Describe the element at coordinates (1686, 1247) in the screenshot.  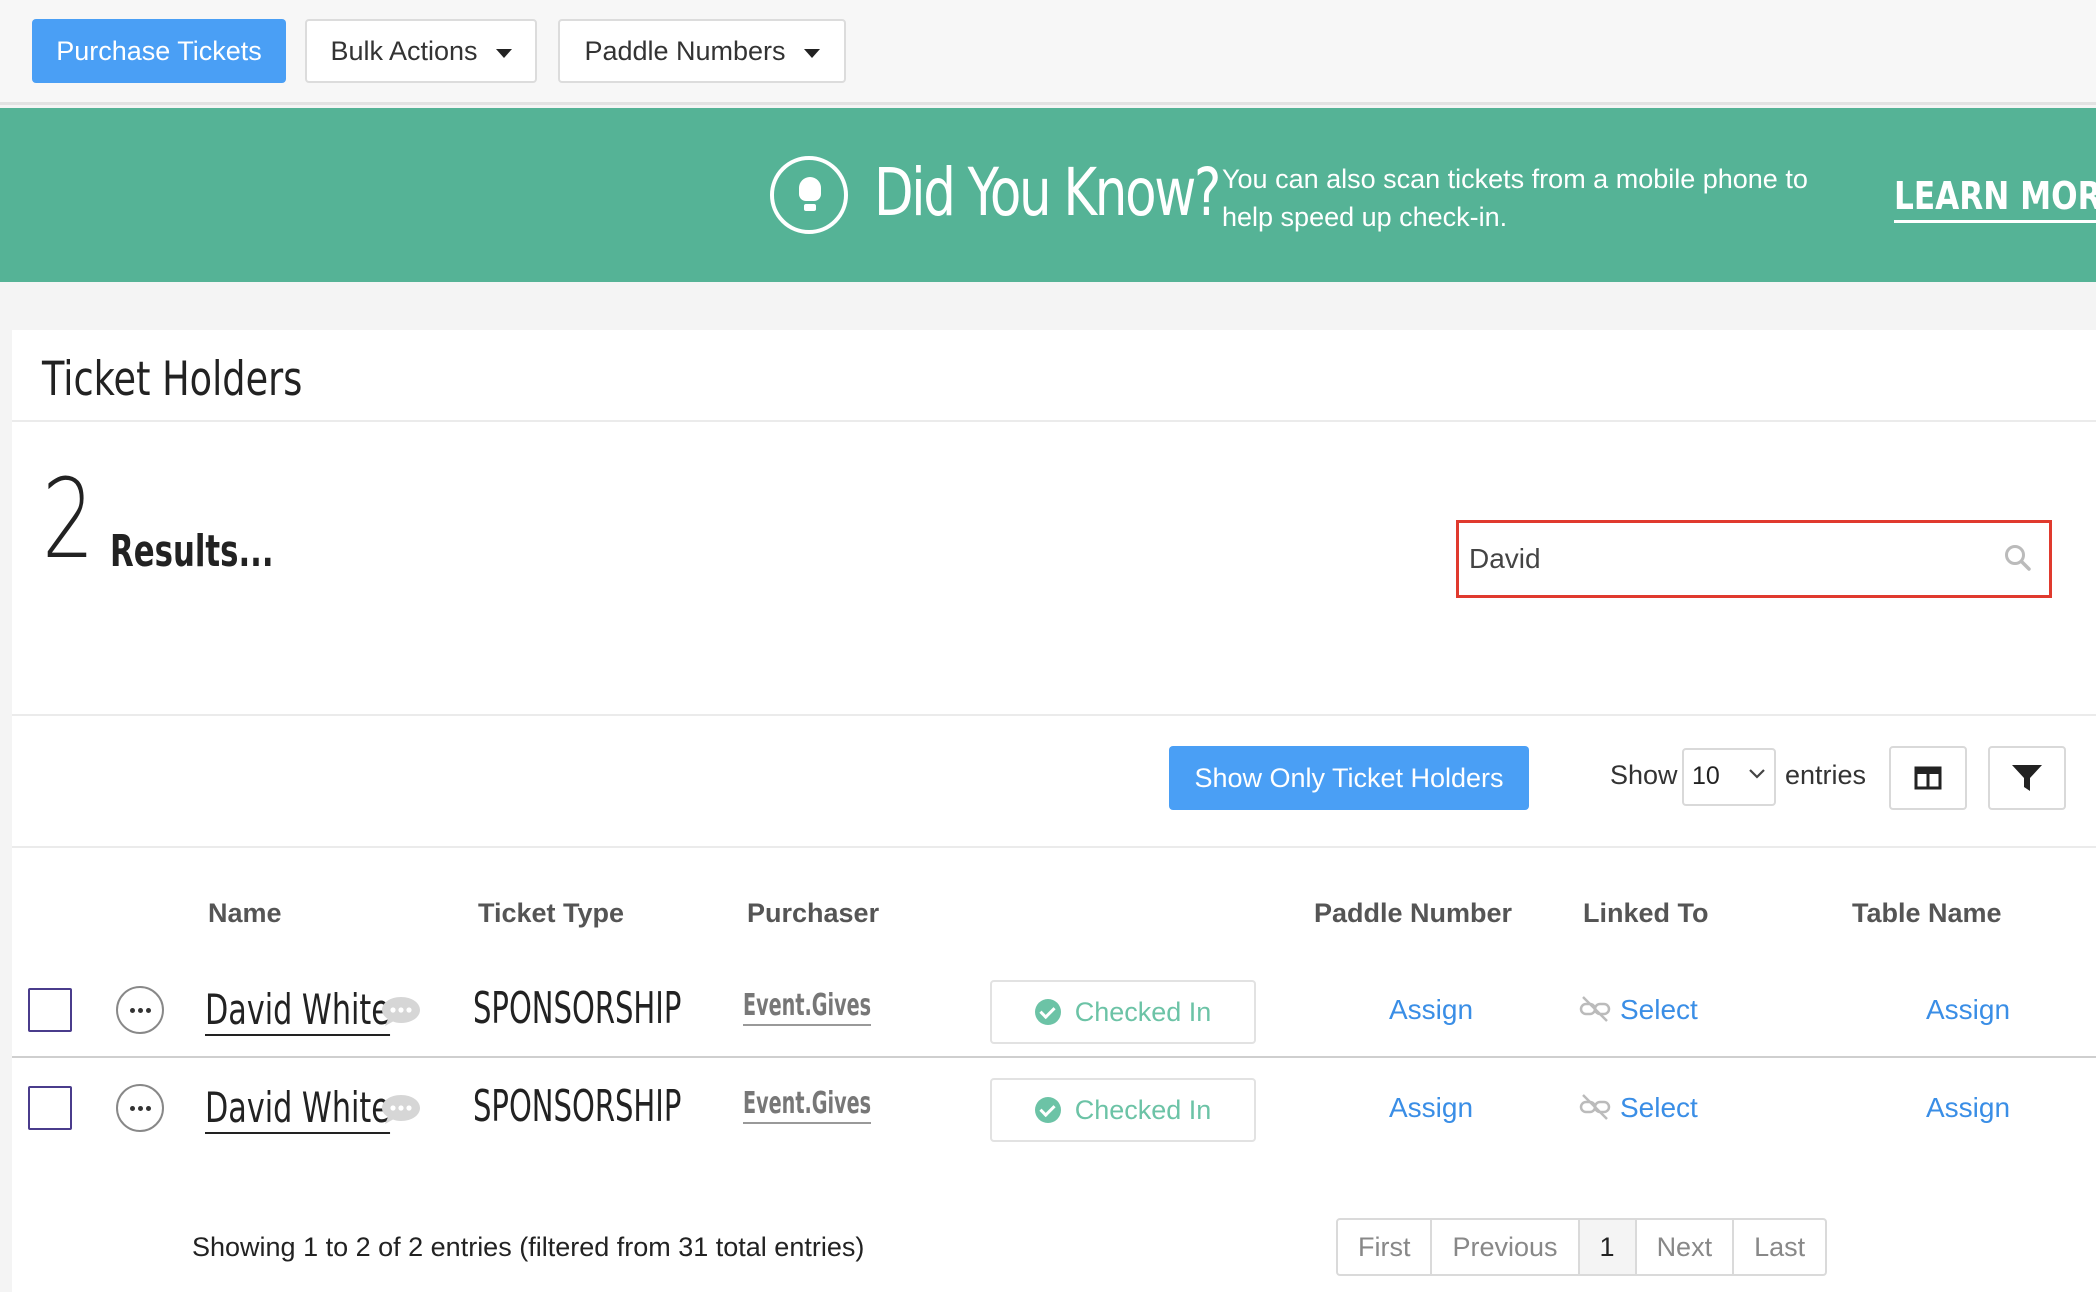
I see `pagination-next: Next` at that location.